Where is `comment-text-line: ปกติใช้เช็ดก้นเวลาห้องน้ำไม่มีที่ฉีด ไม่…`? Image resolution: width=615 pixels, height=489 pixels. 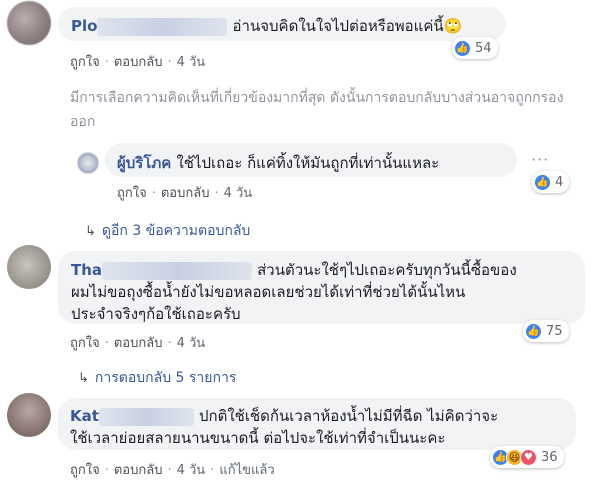
comment-text-line: ปกติใช้เช็ดก้นเวลาห้องน้ำไม่มีที่ฉีด ไม่… is located at coordinates (349, 416).